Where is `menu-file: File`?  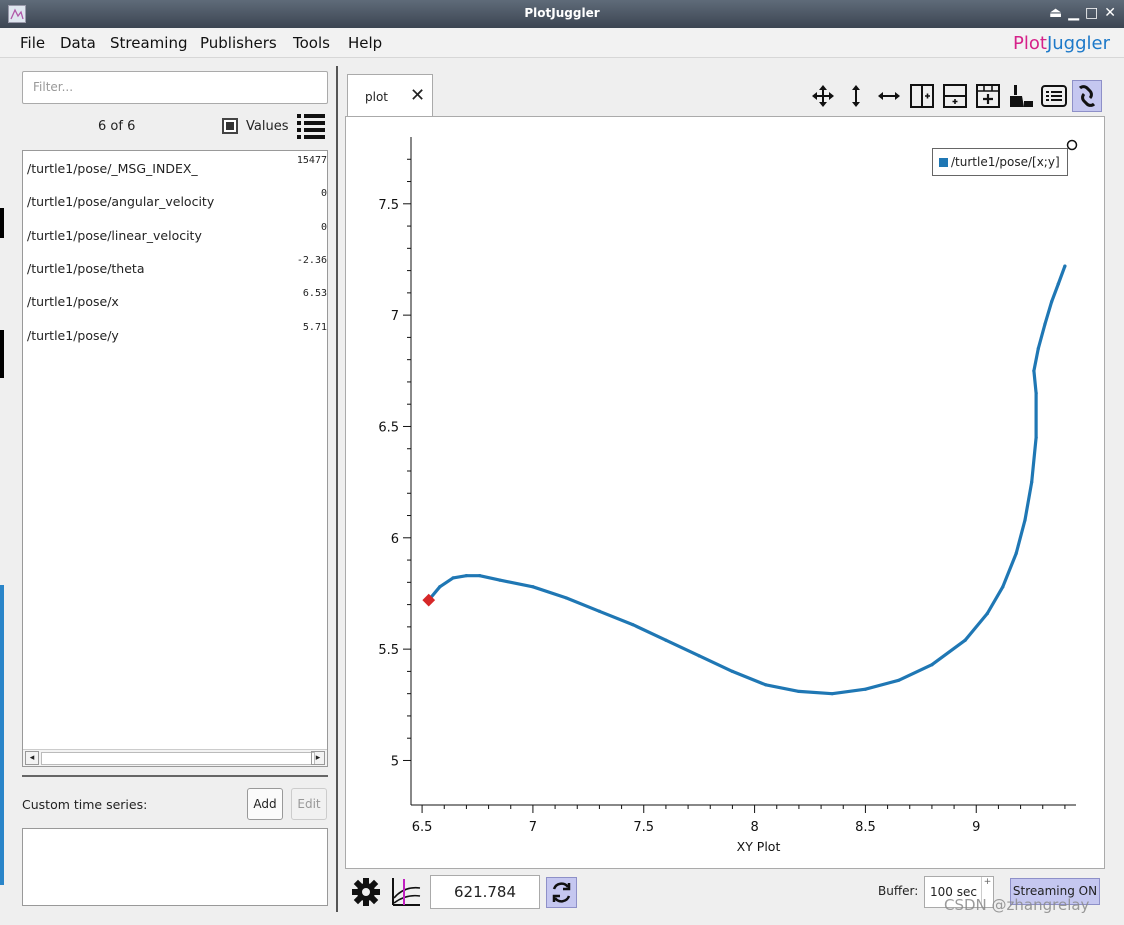
menu-file: File is located at coordinates (32, 43).